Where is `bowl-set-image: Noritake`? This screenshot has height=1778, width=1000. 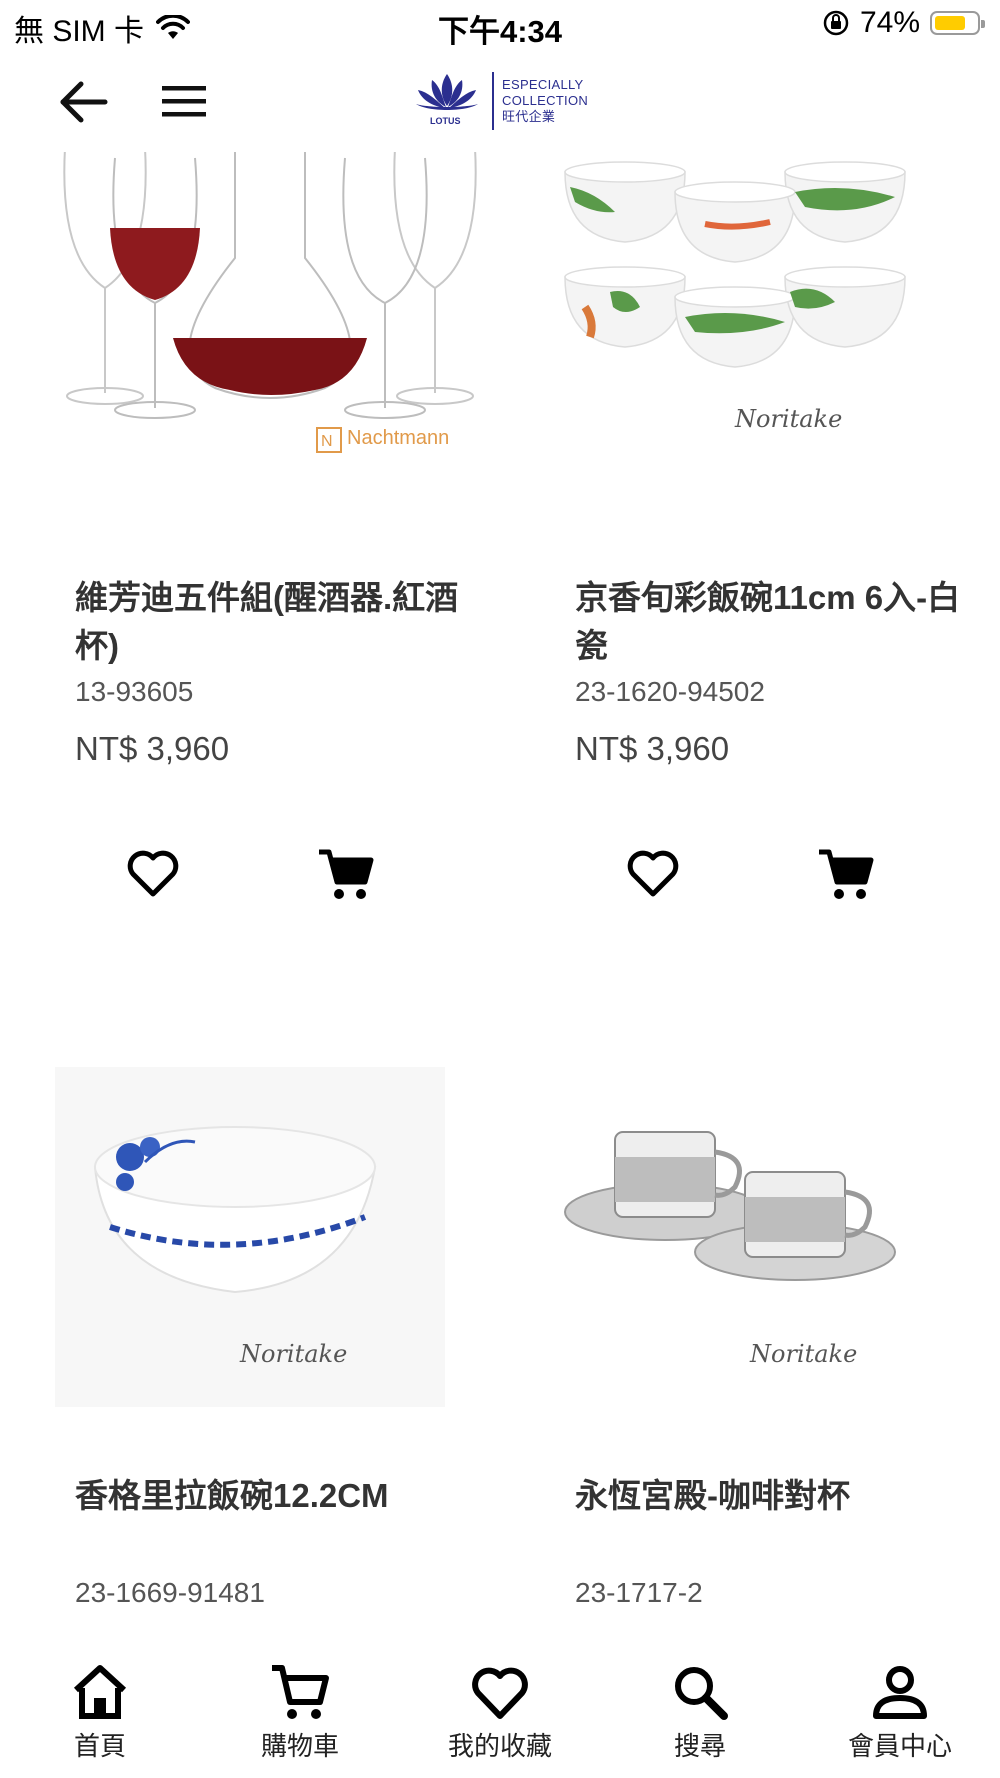
bowl-set-image: Noritake is located at coordinates (735, 297).